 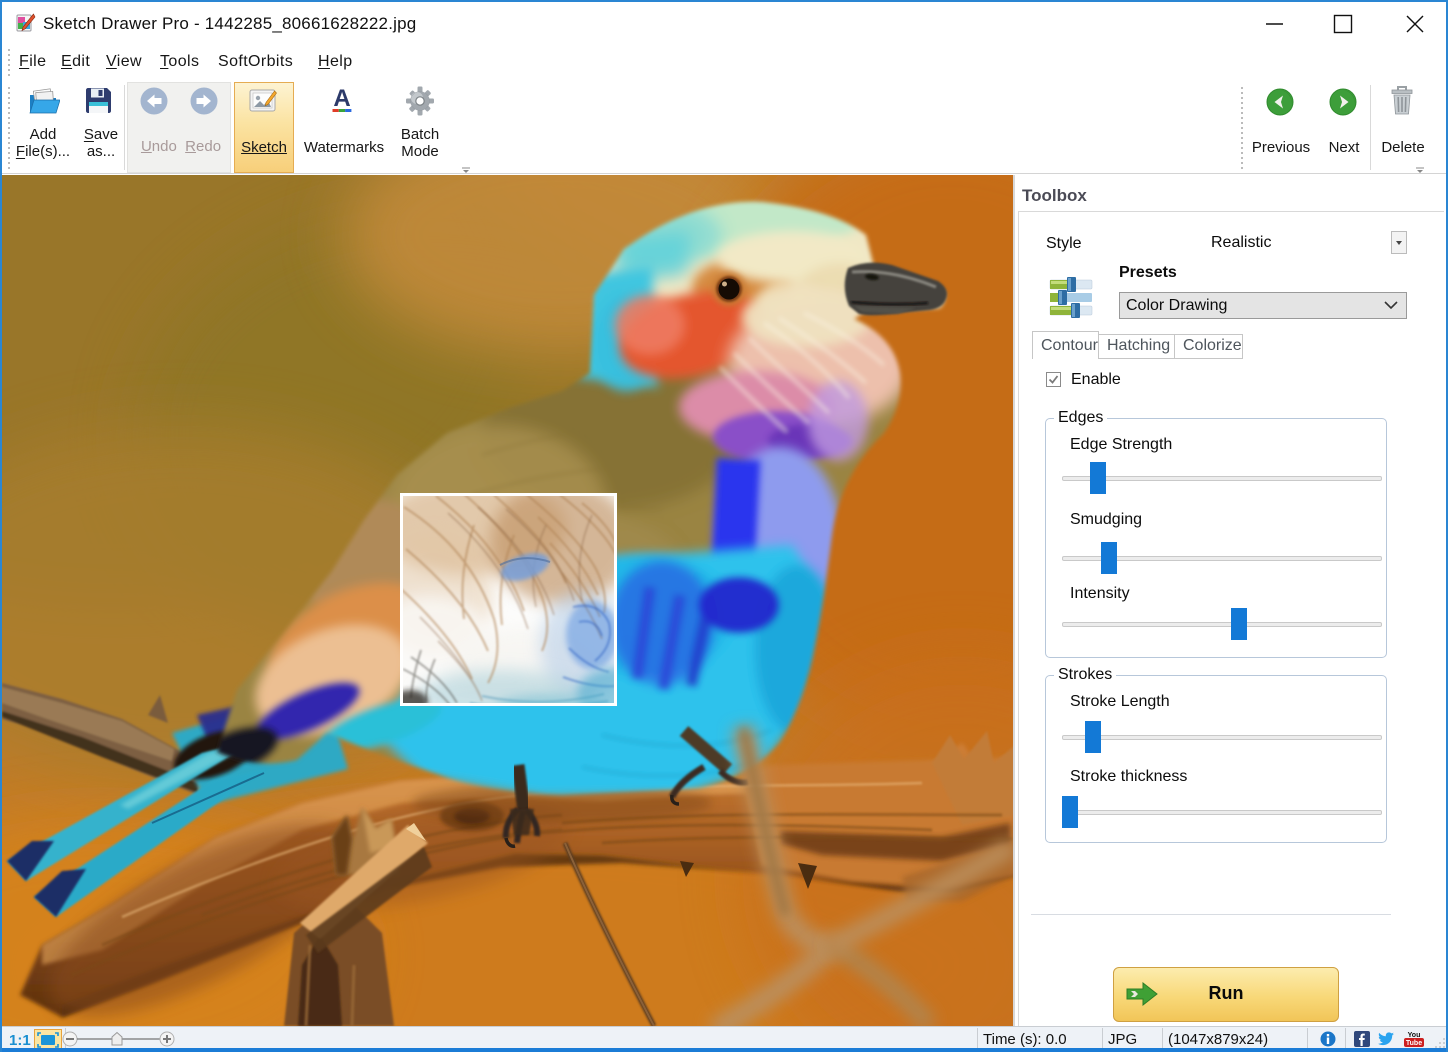 I want to click on svg-text: A, so click(x=341, y=99).